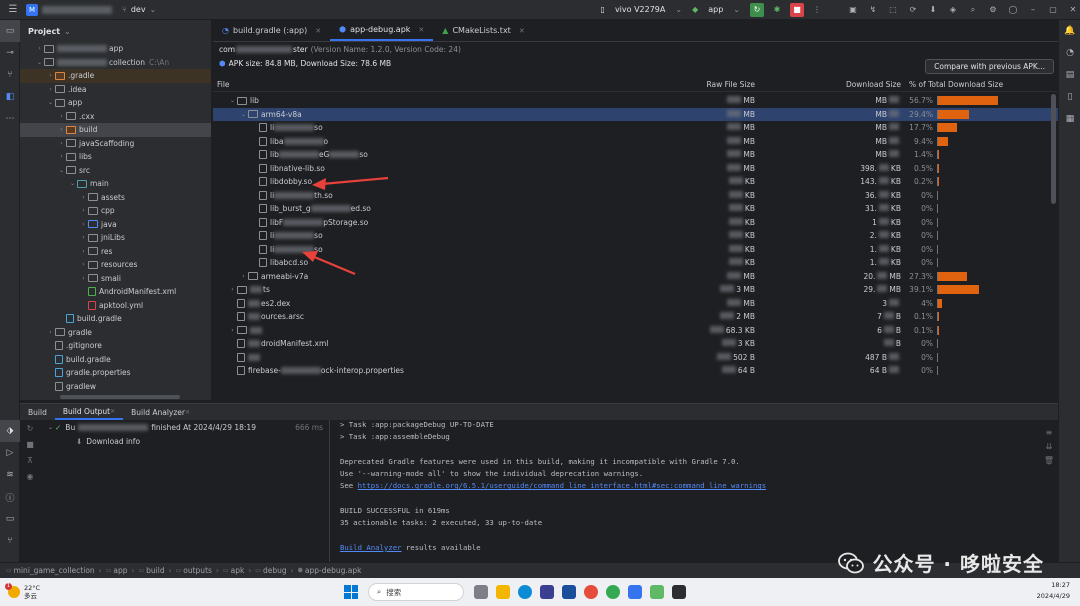 This screenshot has height=606, width=1080. I want to click on tree-item: ⌄ src, so click(115, 171).